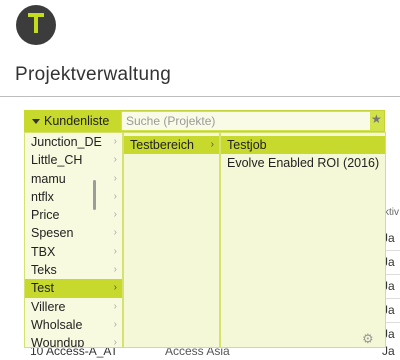 This screenshot has height=360, width=400. What do you see at coordinates (376, 119) in the screenshot?
I see `star-icon: ★` at bounding box center [376, 119].